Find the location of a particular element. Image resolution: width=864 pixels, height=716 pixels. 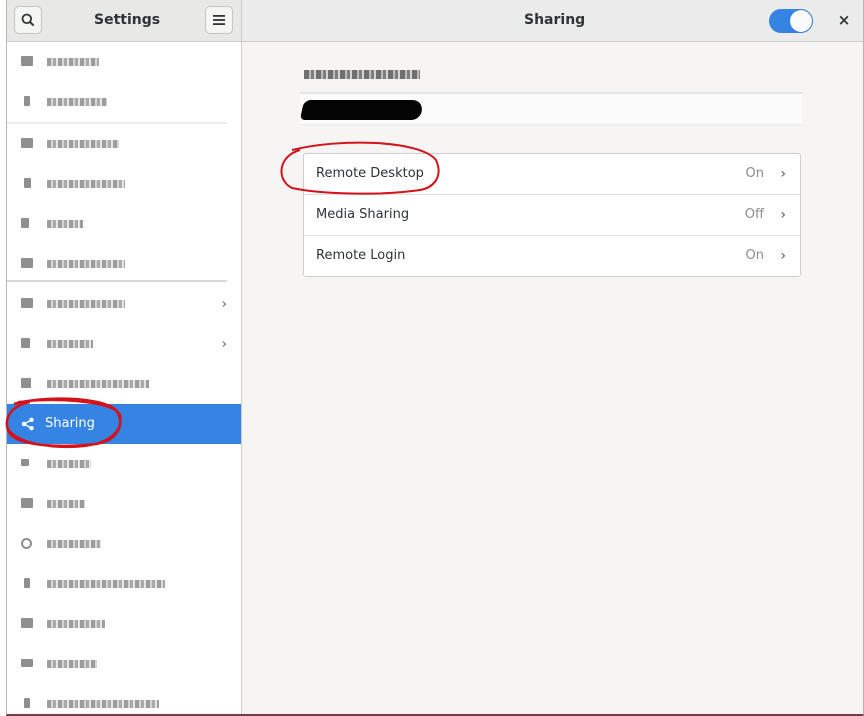

search-button is located at coordinates (28, 20).